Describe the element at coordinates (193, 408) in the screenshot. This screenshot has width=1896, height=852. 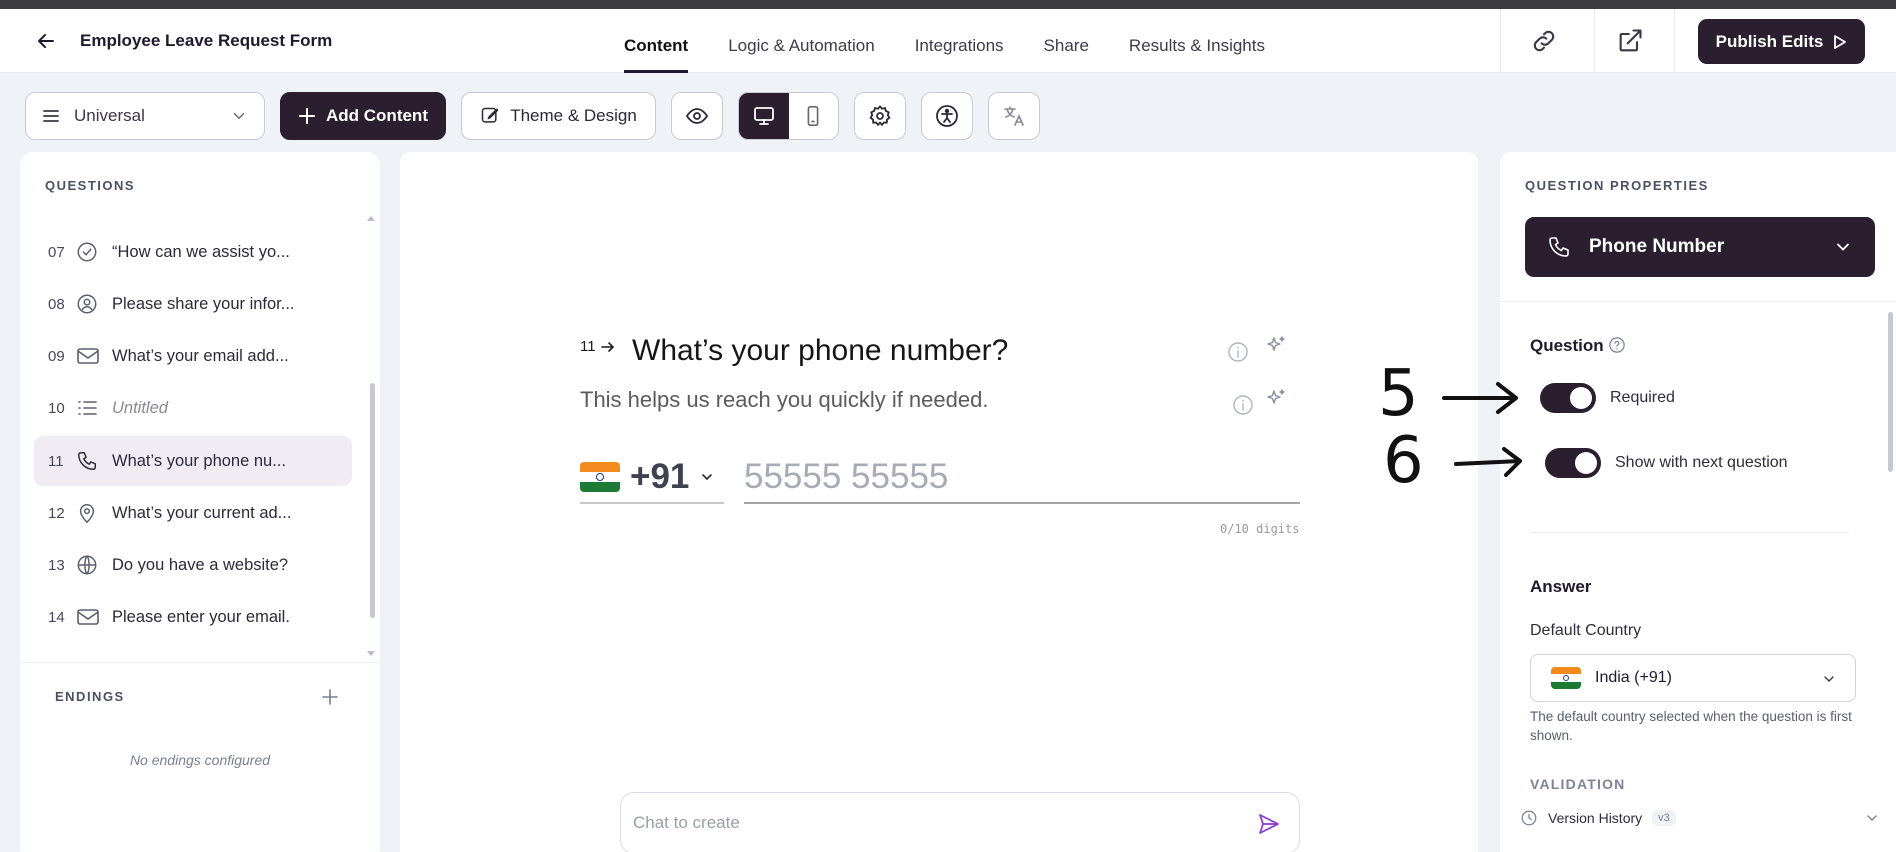
I see `question-item: 10 Untitled` at that location.